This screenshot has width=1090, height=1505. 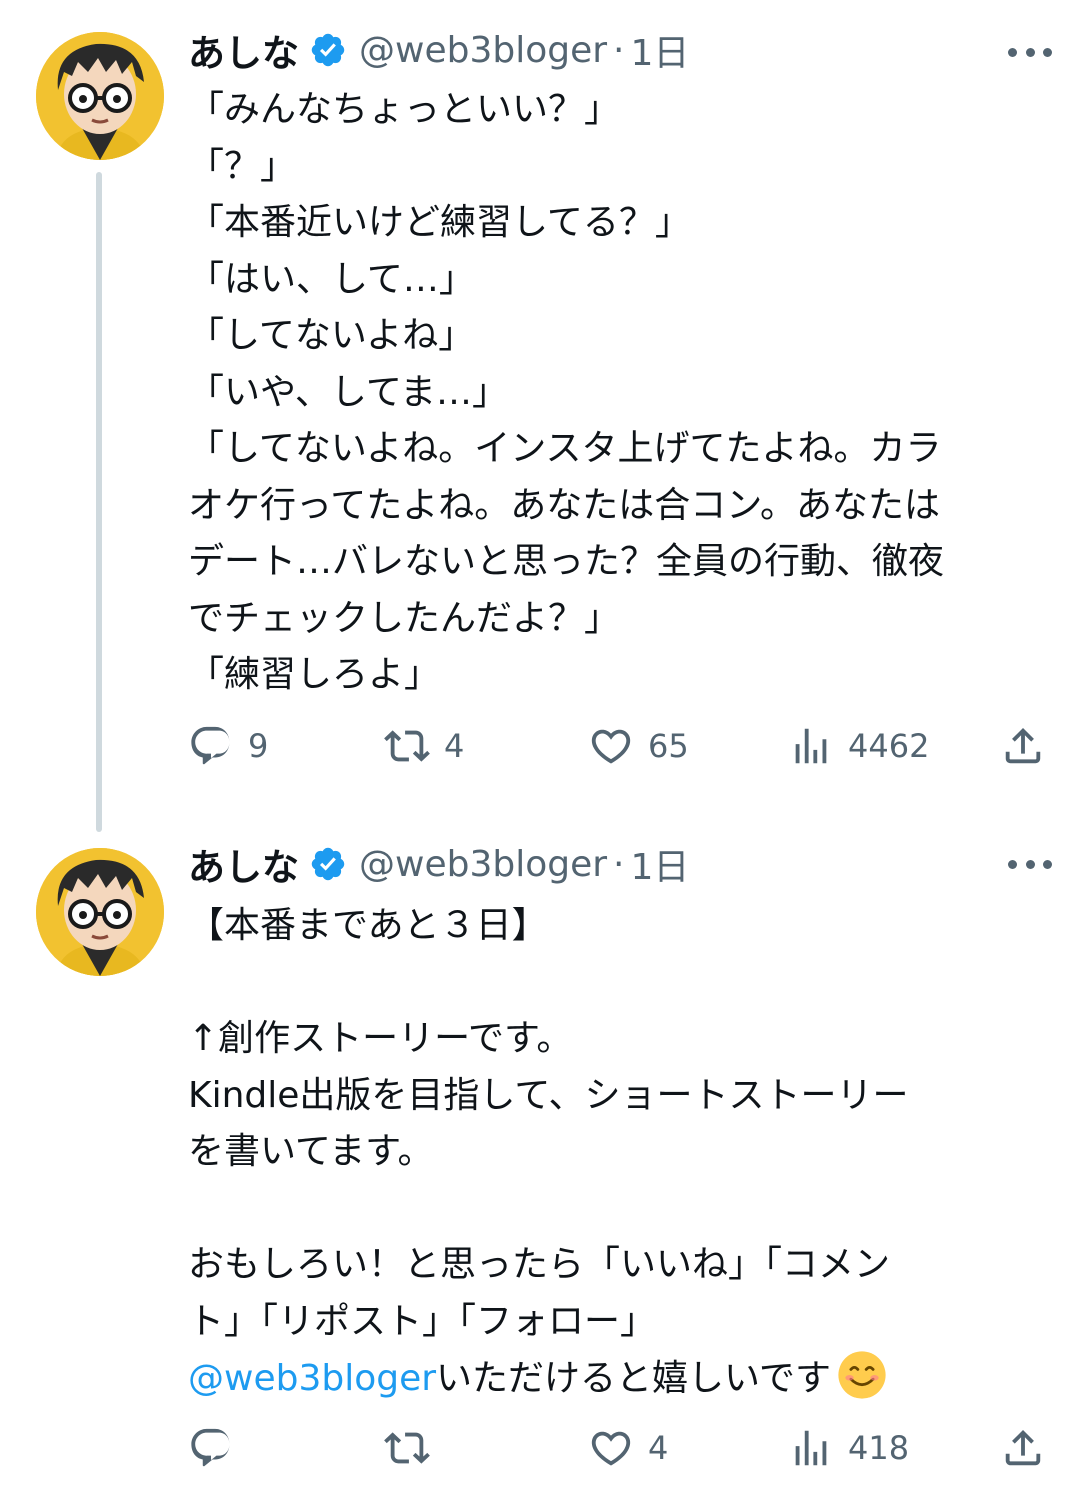 I want to click on views-count: 418, so click(x=879, y=1448).